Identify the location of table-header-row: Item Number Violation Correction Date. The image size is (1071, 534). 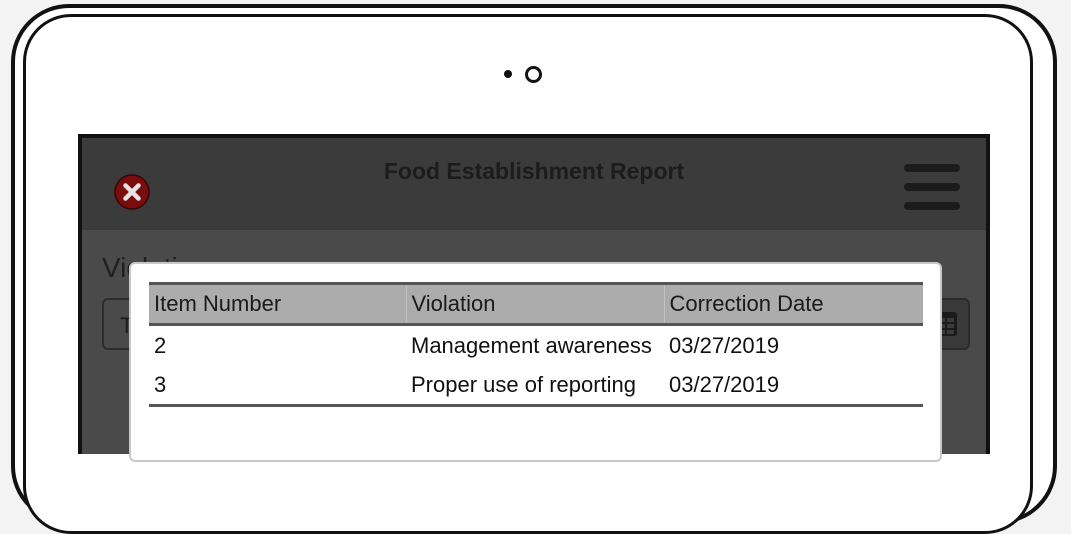
(536, 304).